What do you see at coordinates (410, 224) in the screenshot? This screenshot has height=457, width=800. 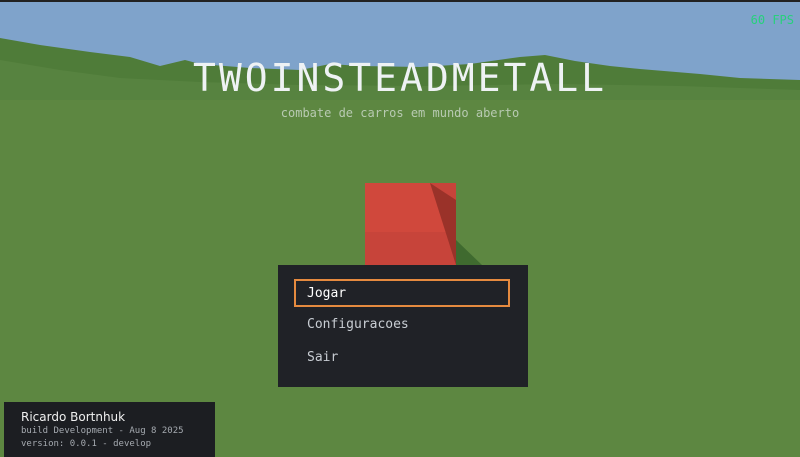 I see `red-cube` at bounding box center [410, 224].